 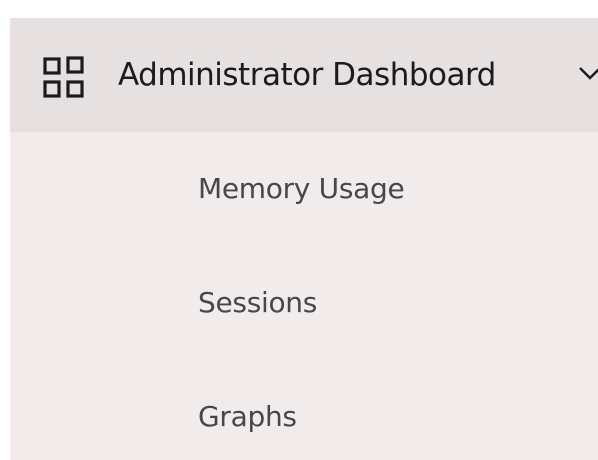 I want to click on nav-item-label: Graphs, so click(x=247, y=416).